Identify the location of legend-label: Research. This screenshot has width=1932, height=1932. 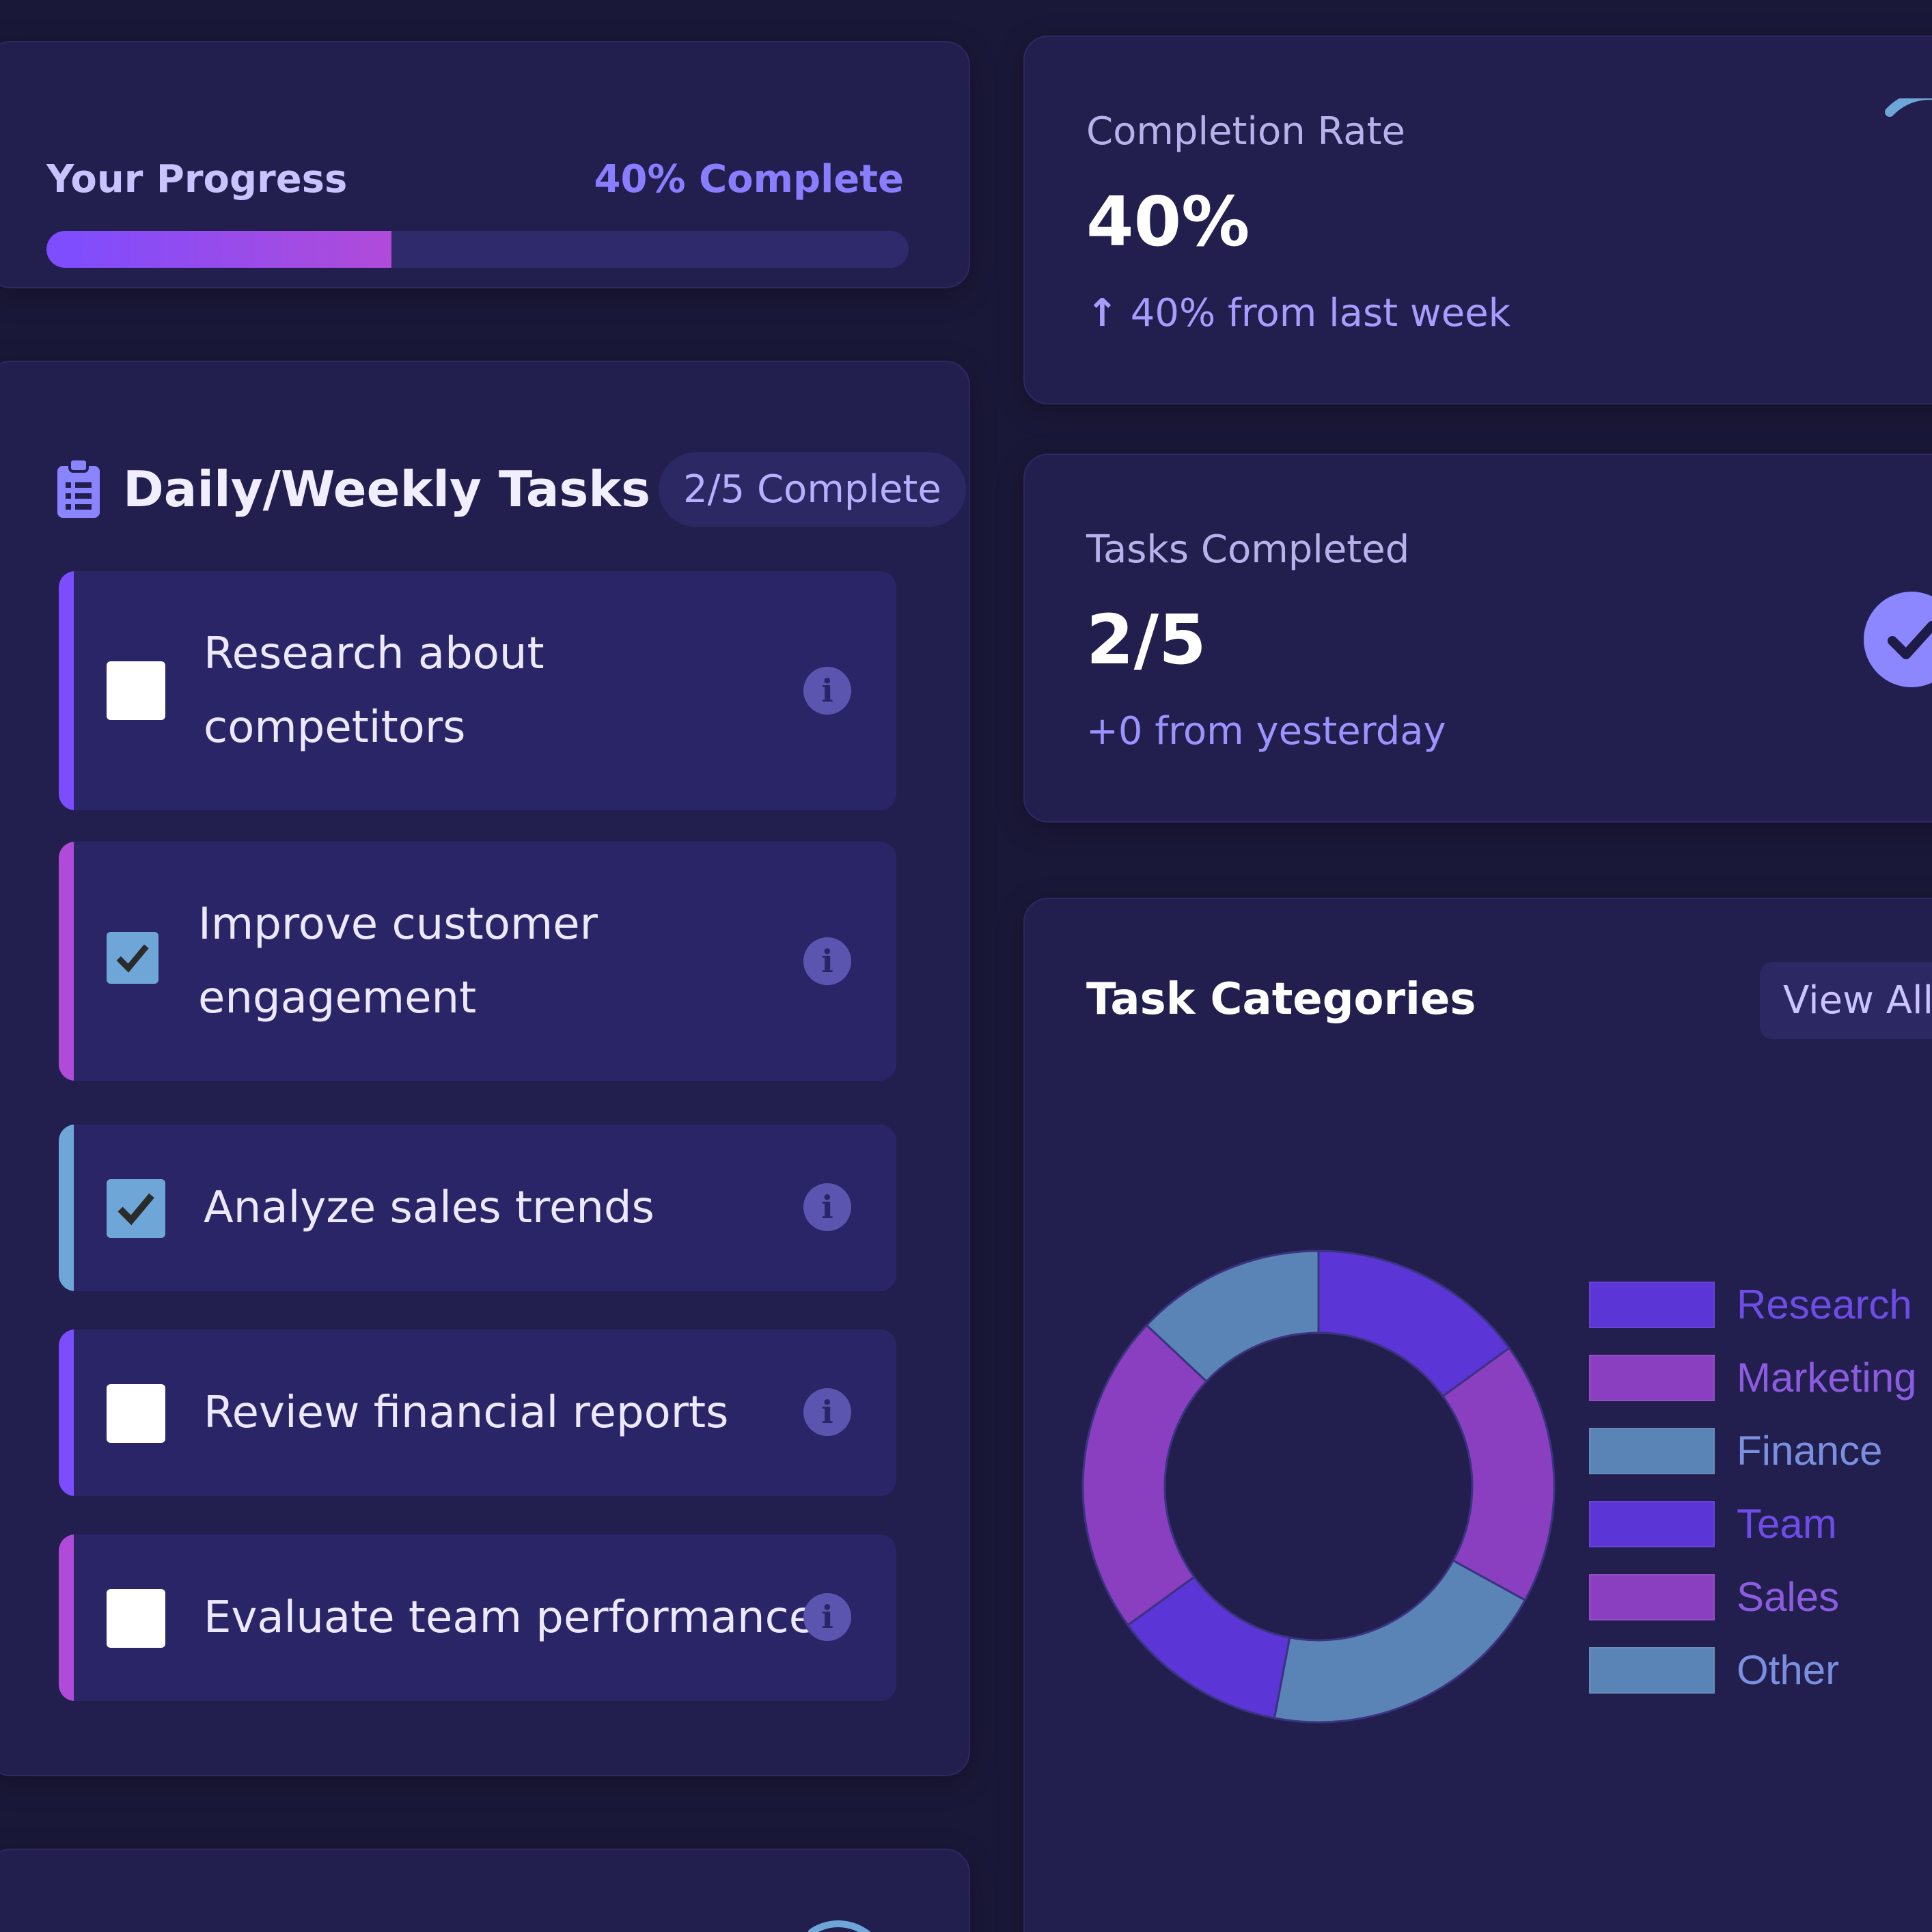
(1825, 1305).